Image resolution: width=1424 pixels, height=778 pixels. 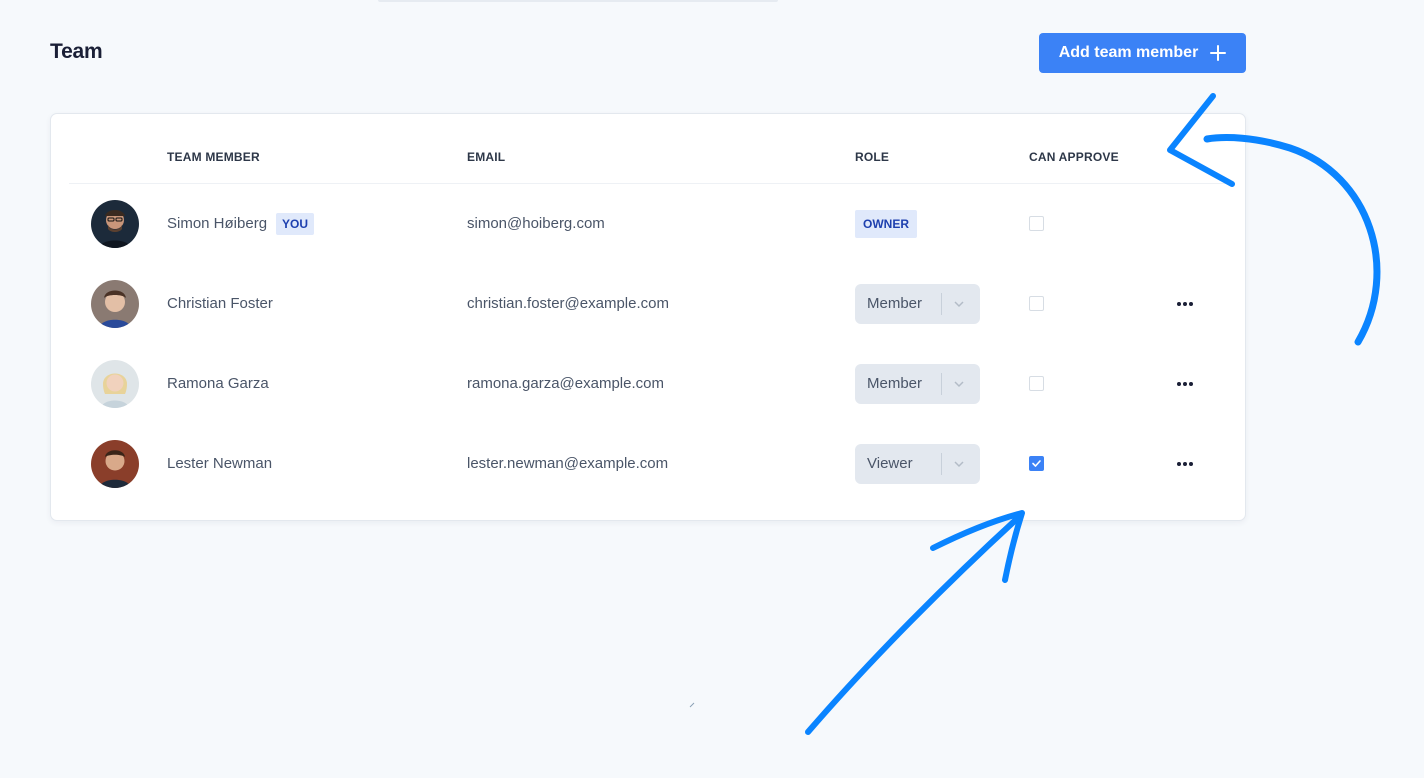 I want to click on straight-arrowhead, so click(x=977, y=546).